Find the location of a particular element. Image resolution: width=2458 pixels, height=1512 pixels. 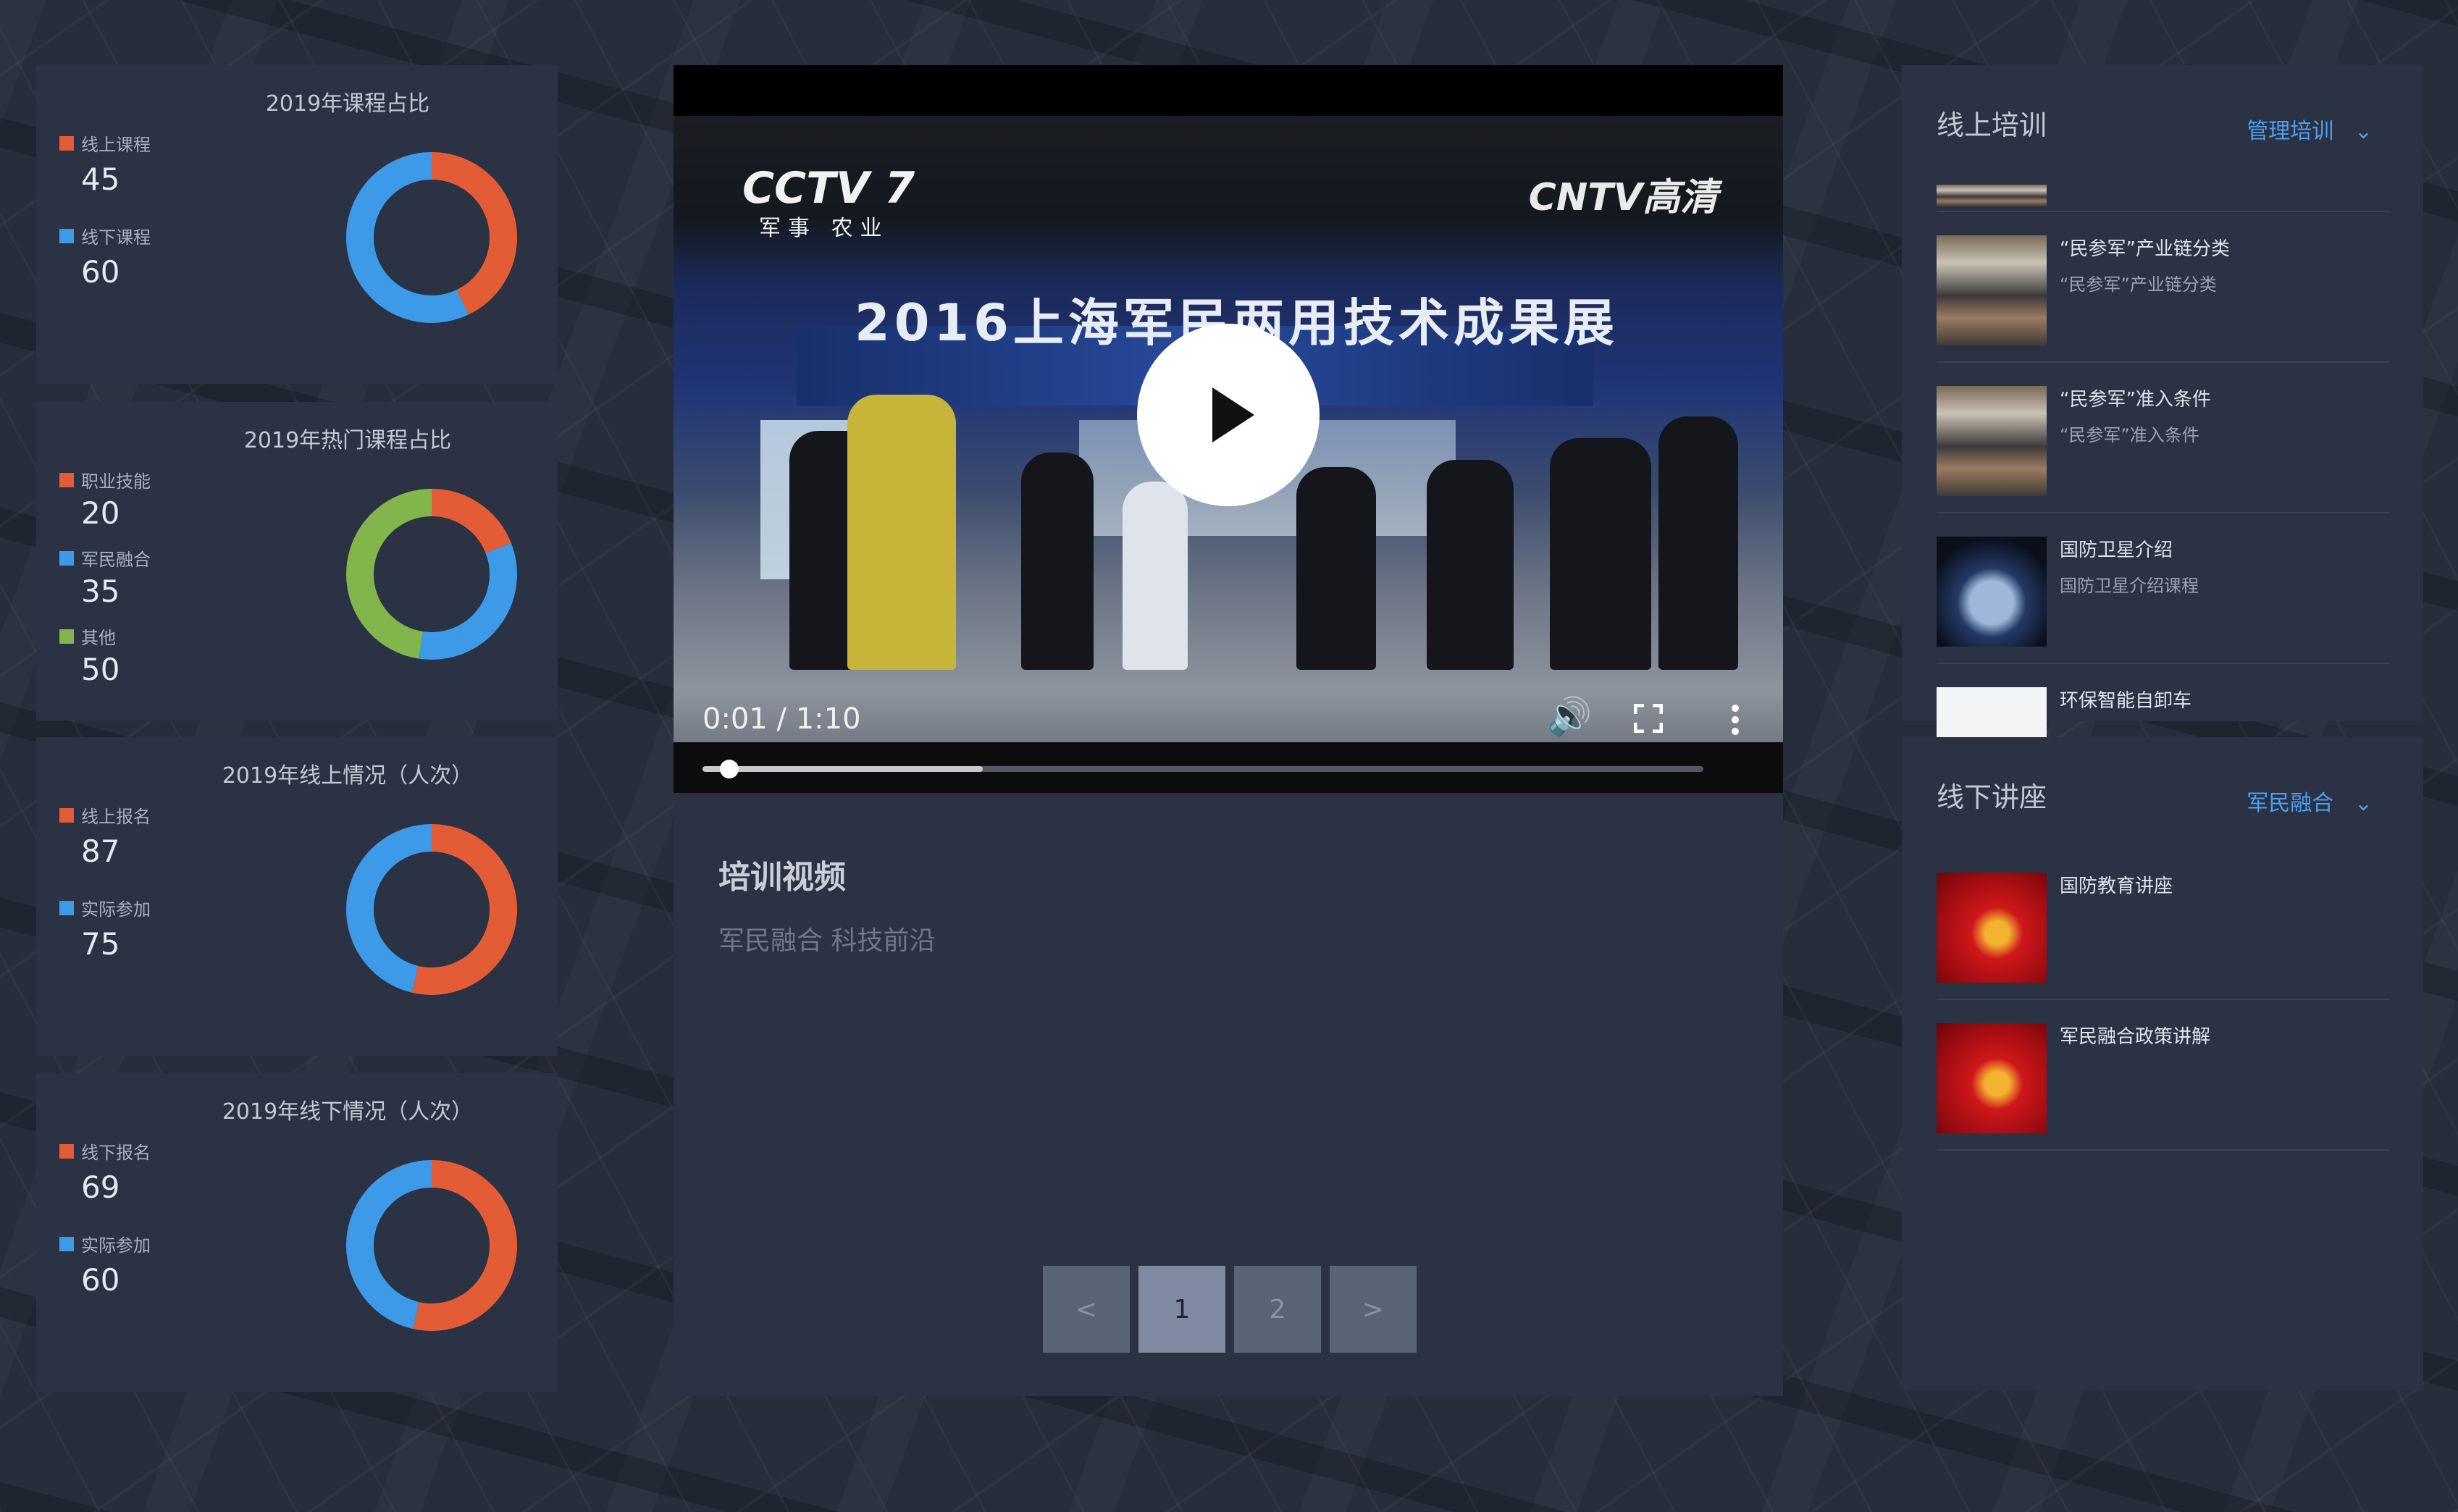

legend: 线下报名 69 实际参加 60 is located at coordinates (105, 1231).